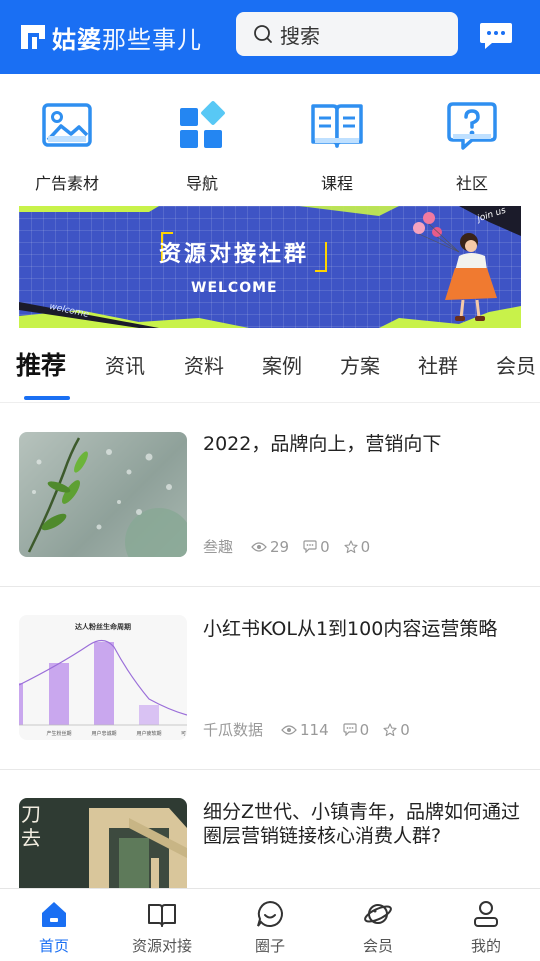  I want to click on quick-link-courses: 课程, so click(337, 143).